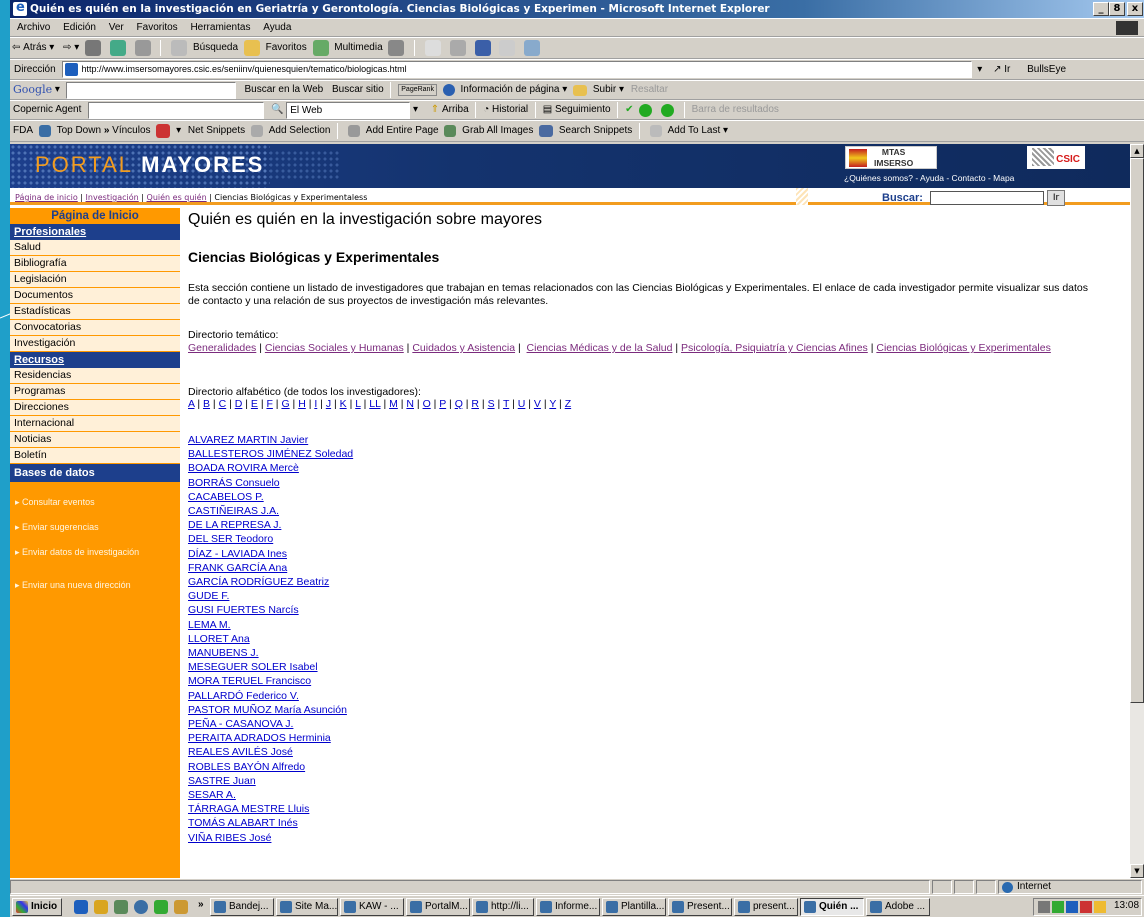 Image resolution: width=1144 pixels, height=917 pixels. I want to click on home-icon, so click(142, 48).